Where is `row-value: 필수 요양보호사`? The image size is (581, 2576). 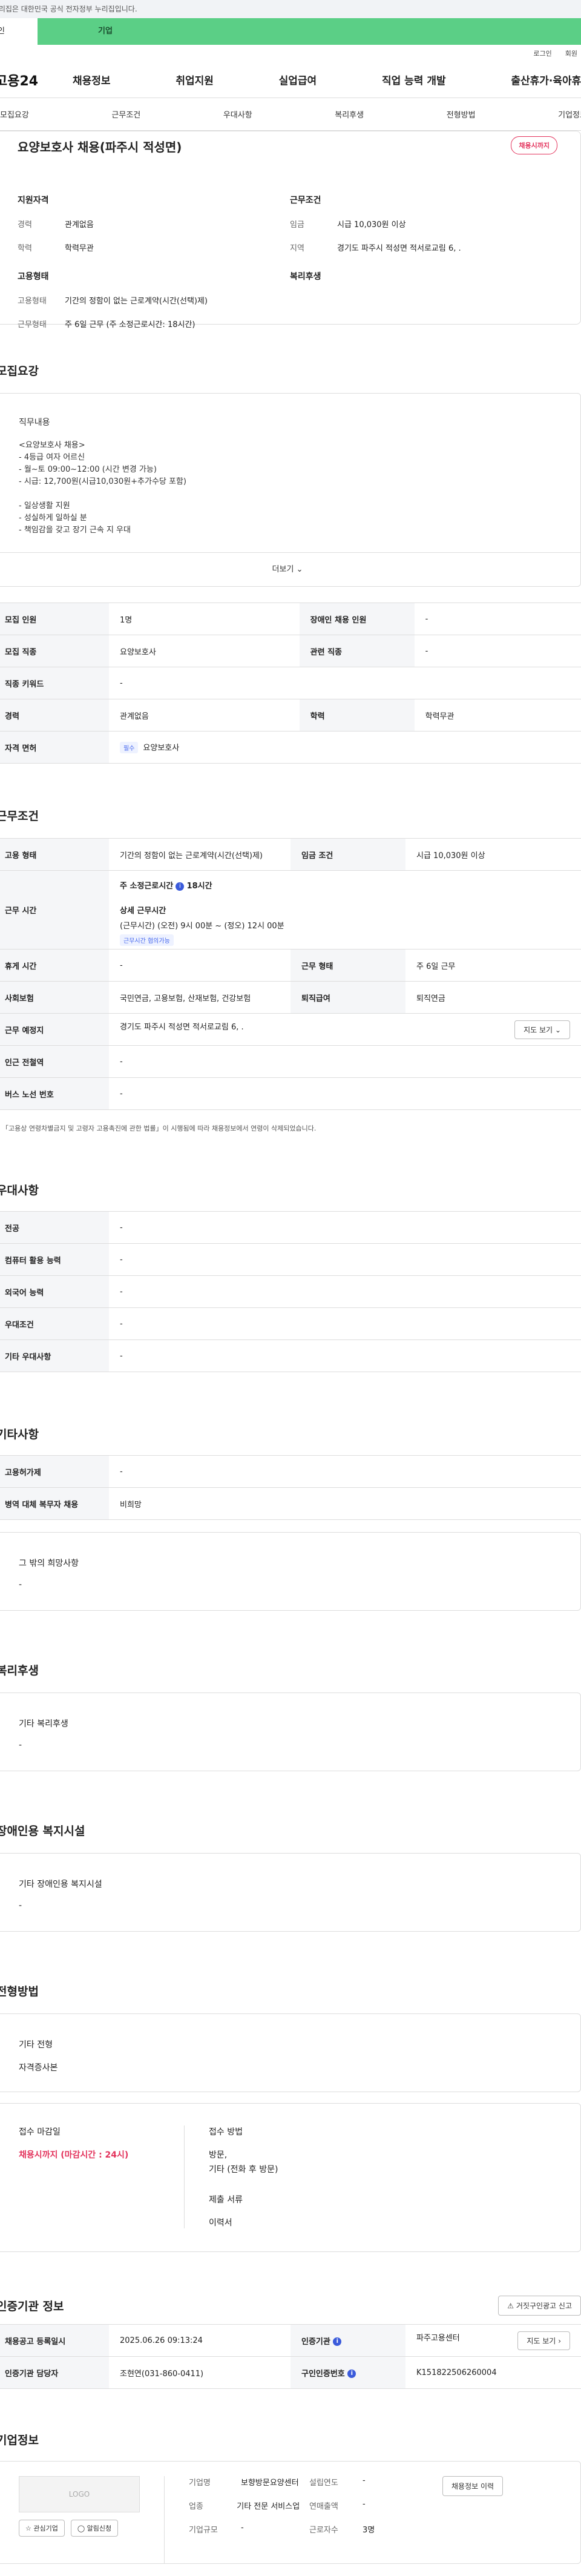 row-value: 필수 요양보호사 is located at coordinates (345, 747).